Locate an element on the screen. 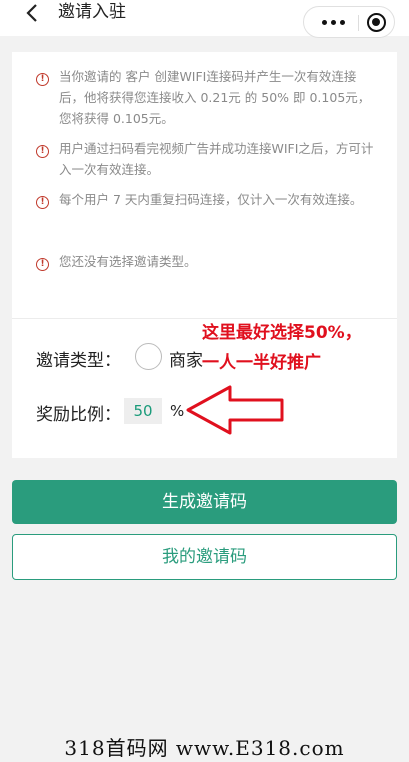 Image resolution: width=409 pixels, height=762 pixels. annotation-line-1: 这里最好选择50%， is located at coordinates (282, 333).